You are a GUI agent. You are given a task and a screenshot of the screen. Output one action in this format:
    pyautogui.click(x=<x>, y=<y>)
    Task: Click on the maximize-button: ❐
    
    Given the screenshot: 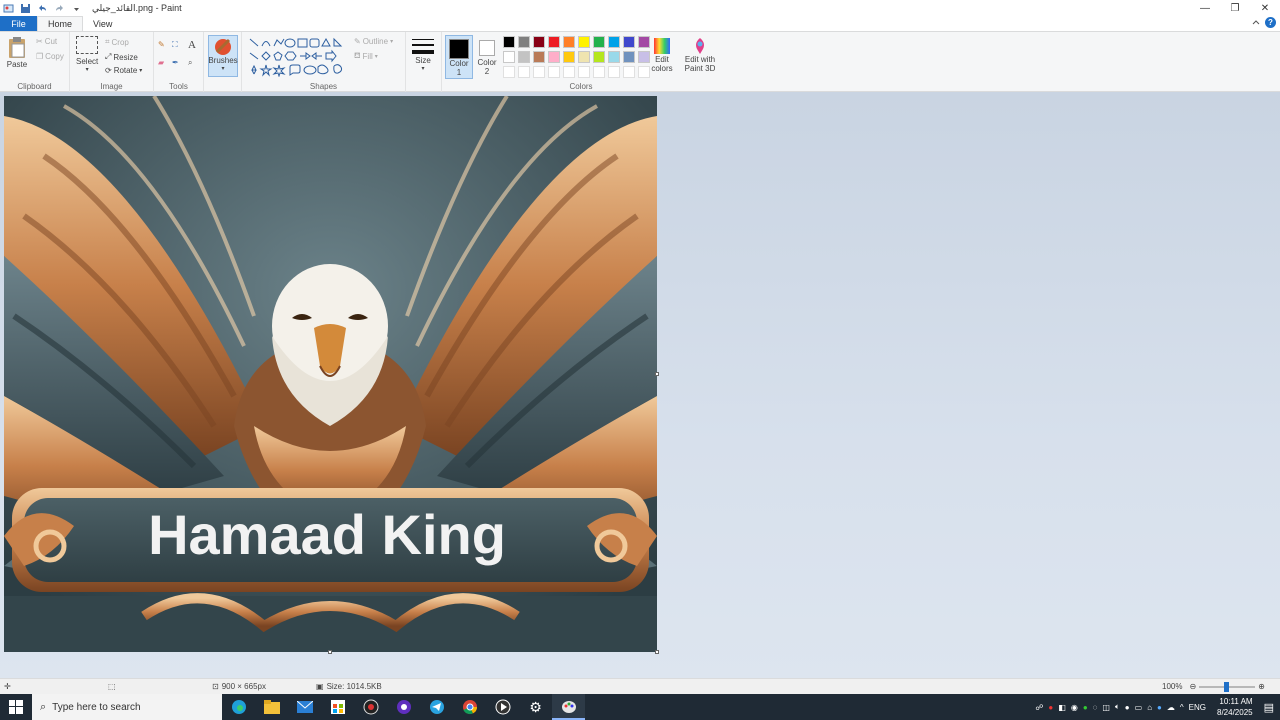 What is the action you would take?
    pyautogui.click(x=1235, y=8)
    